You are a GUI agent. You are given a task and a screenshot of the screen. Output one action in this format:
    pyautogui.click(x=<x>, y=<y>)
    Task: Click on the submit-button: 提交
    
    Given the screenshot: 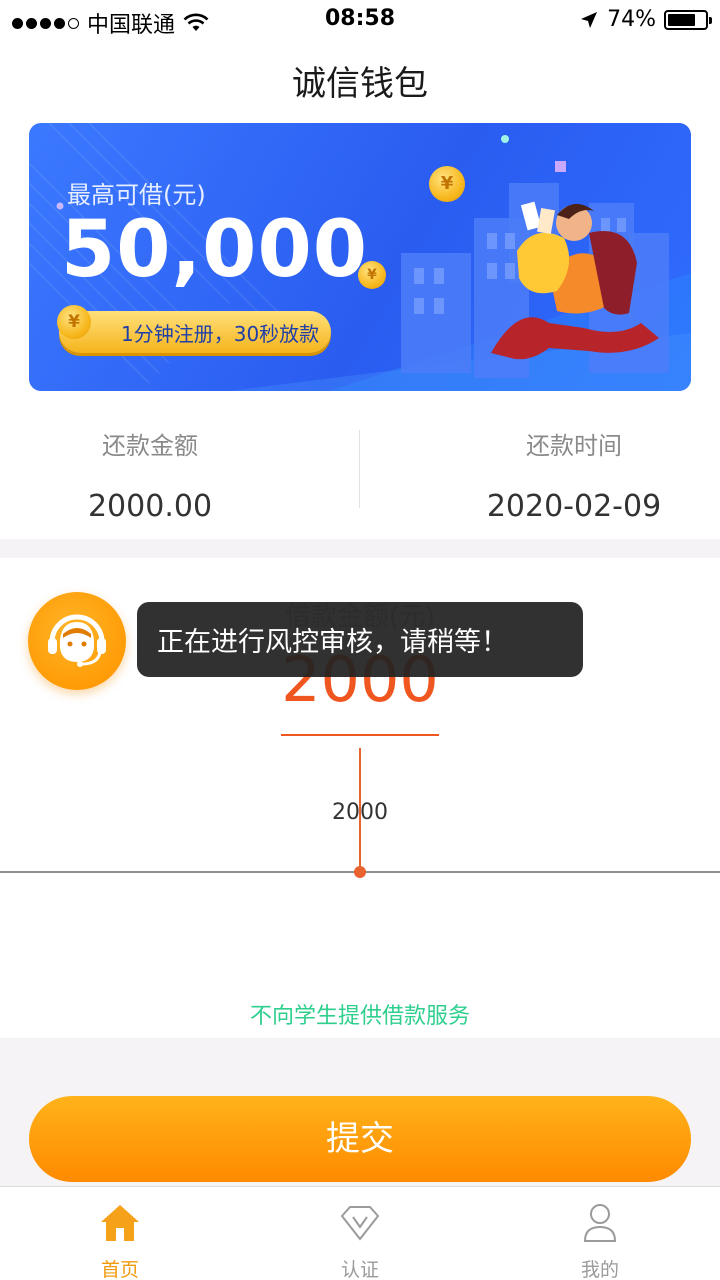 What is the action you would take?
    pyautogui.click(x=360, y=1139)
    